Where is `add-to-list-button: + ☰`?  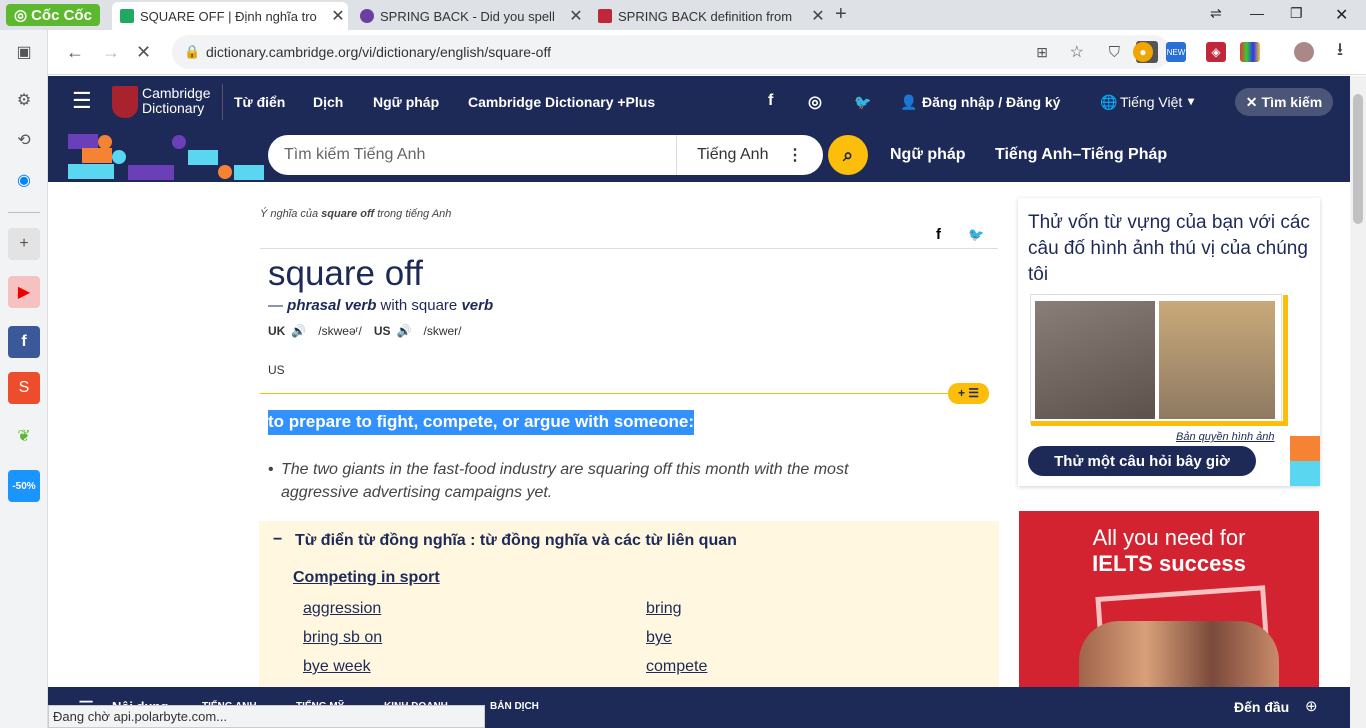
add-to-list-button: + ☰ is located at coordinates (968, 393).